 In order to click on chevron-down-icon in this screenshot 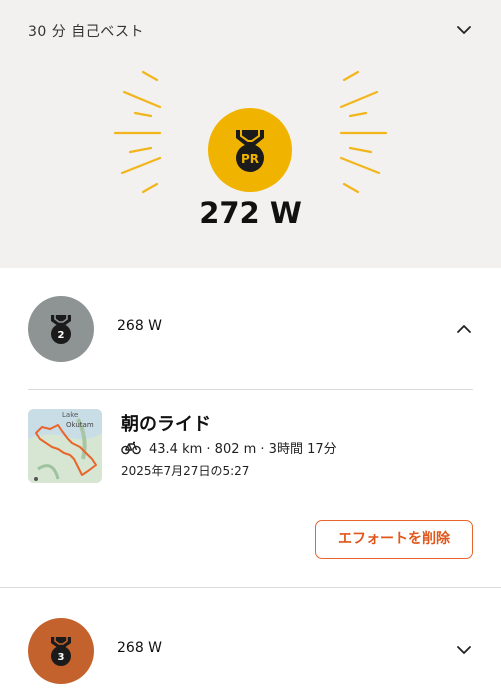, I will do `click(464, 650)`.